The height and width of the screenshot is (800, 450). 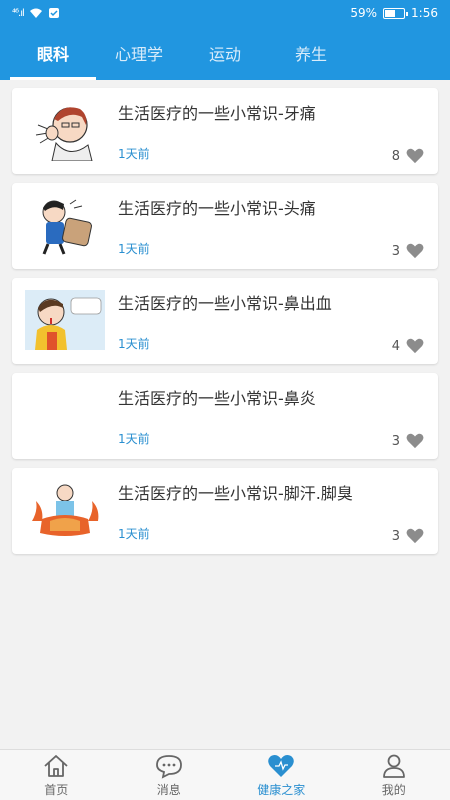 I want to click on article-title: 生活医疗的一些小常识-牙痛, so click(x=217, y=113).